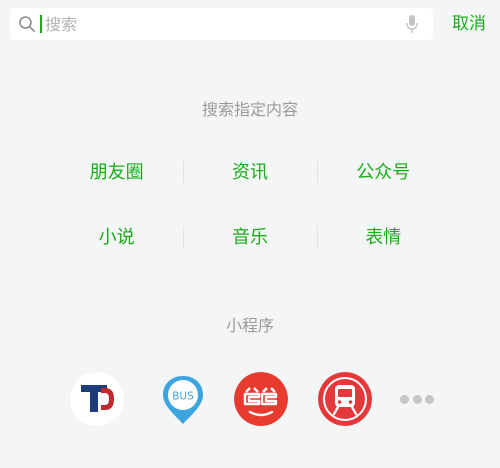 Image resolution: width=500 pixels, height=468 pixels. I want to click on search-type-music: 音乐, so click(249, 236).